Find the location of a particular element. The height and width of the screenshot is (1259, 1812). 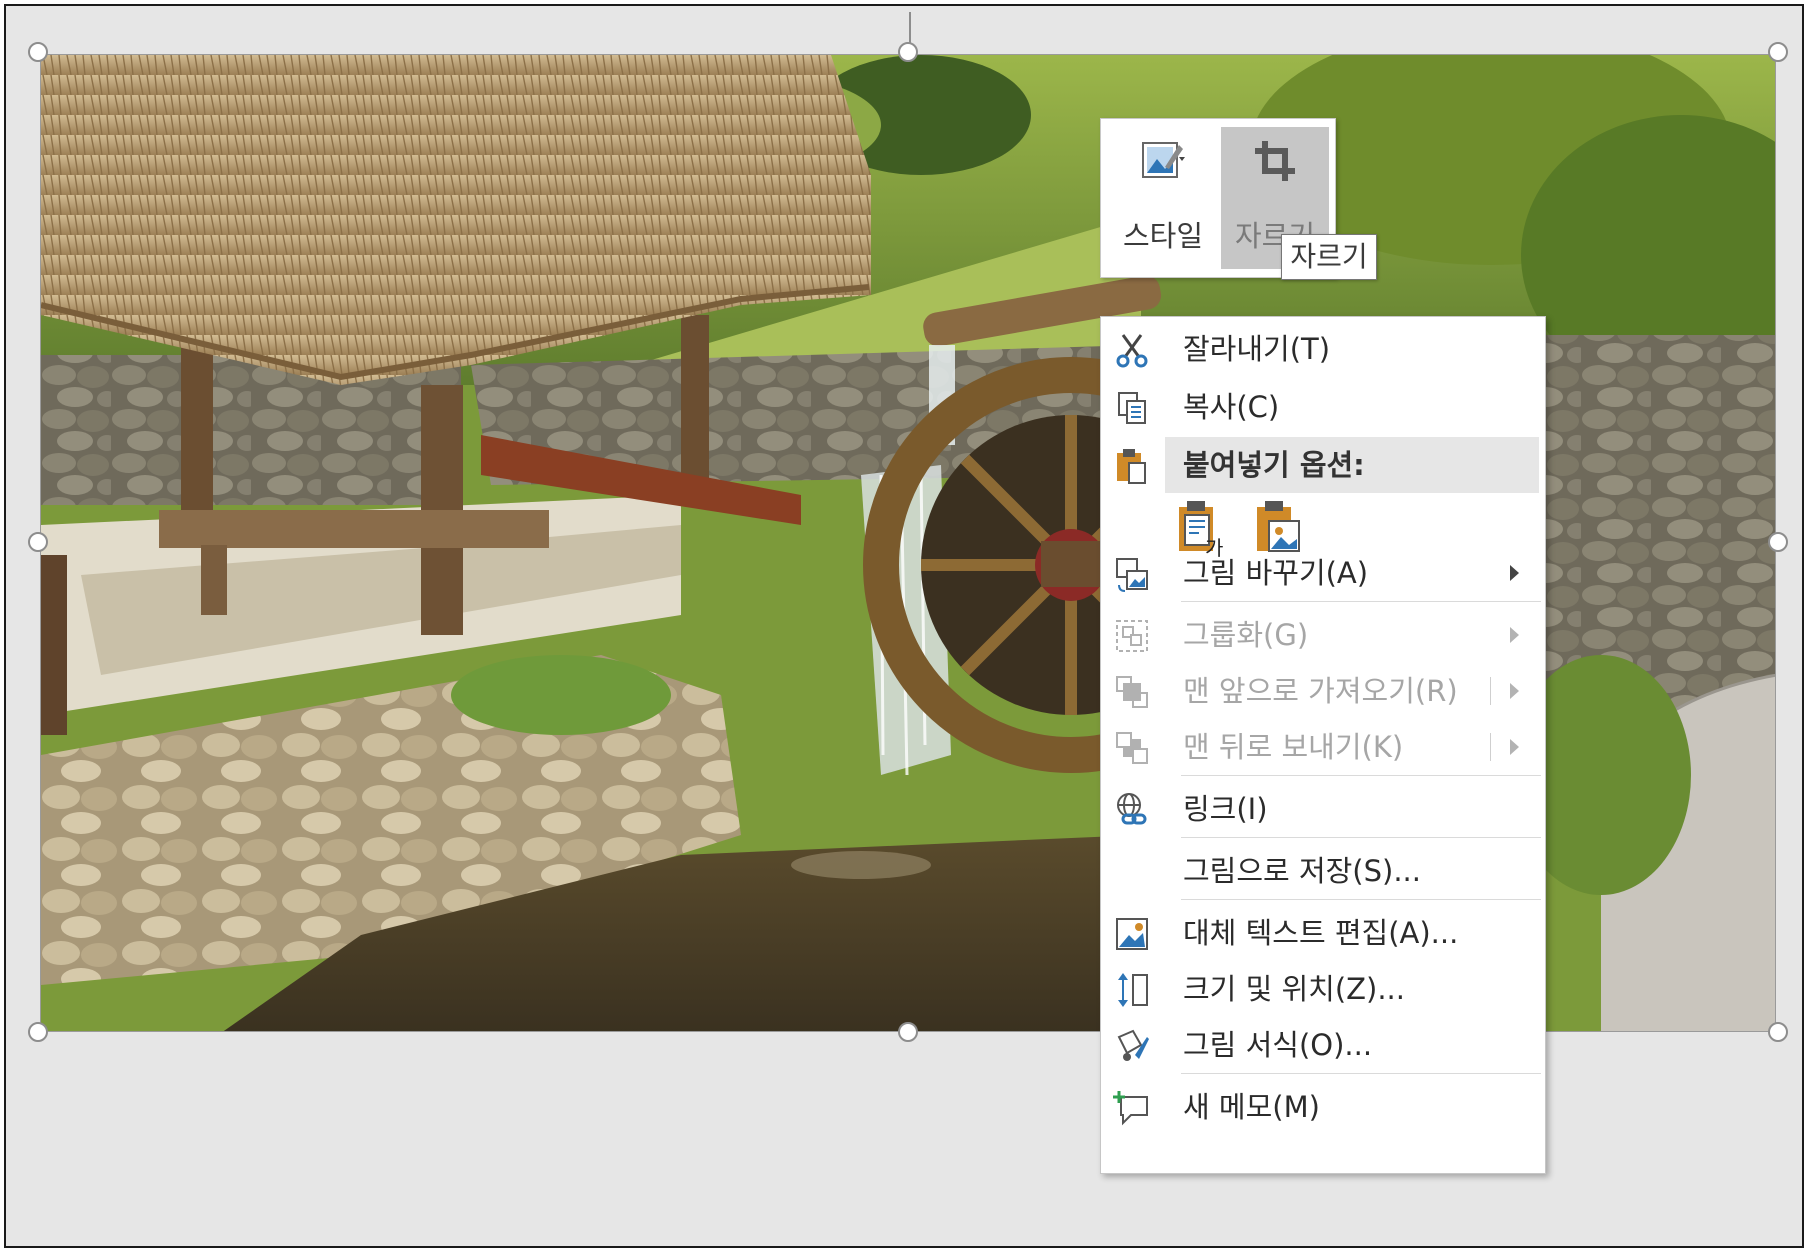

new-comment-icon is located at coordinates (1130, 1108).